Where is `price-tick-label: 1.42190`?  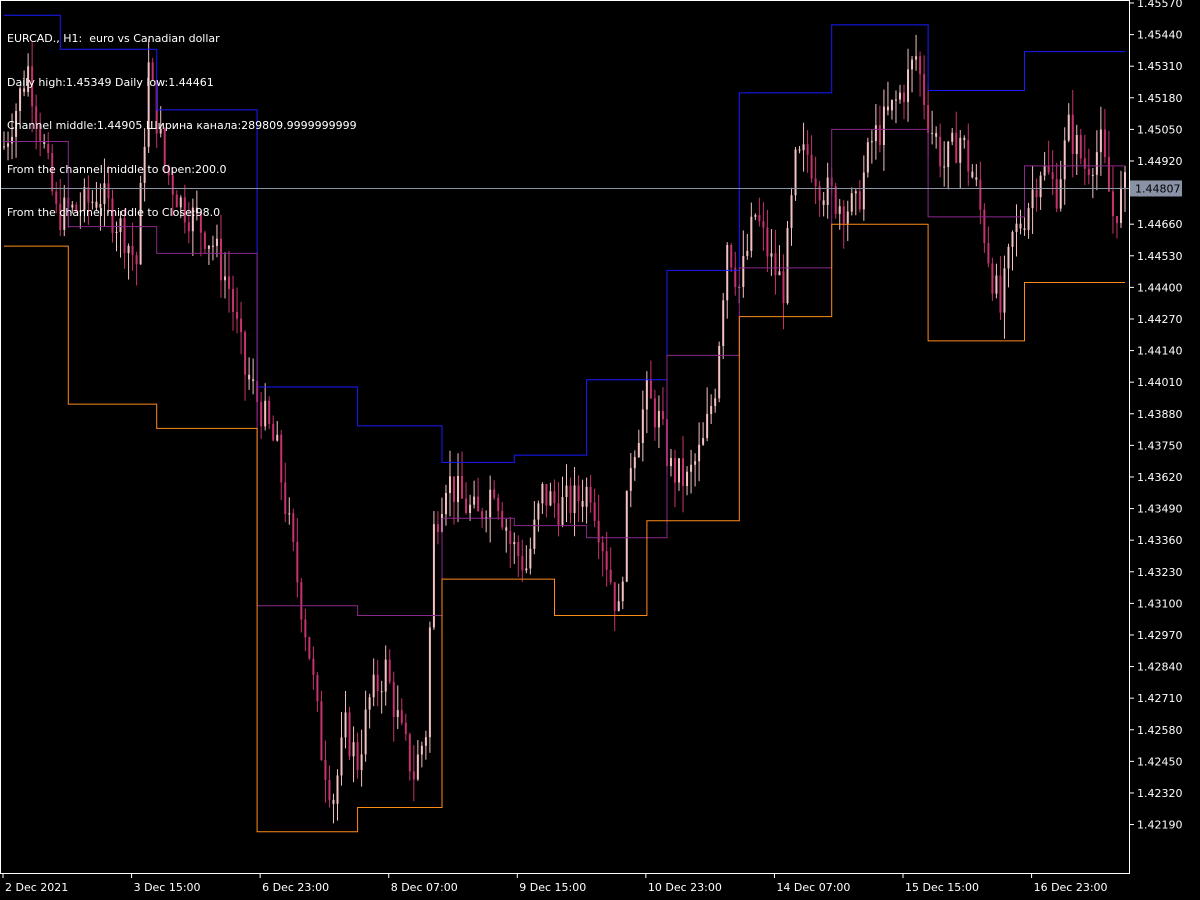
price-tick-label: 1.42190 is located at coordinates (1160, 825).